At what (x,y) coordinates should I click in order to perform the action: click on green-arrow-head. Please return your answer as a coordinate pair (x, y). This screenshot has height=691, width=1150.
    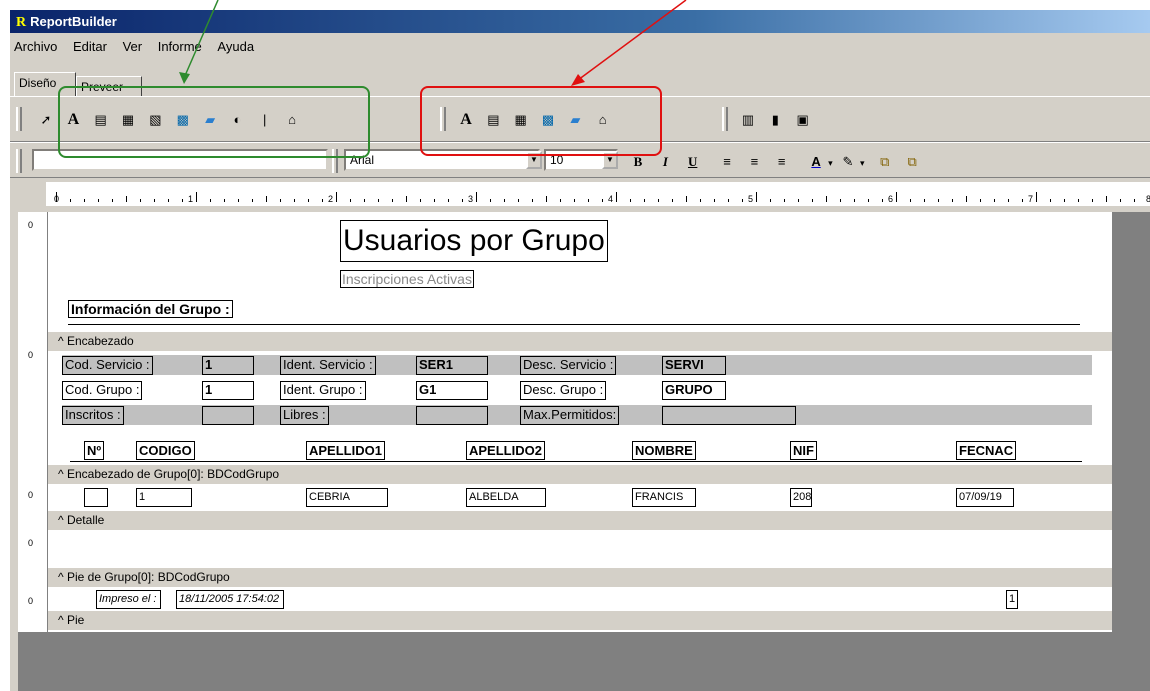
    Looking at the image, I should click on (184, 78).